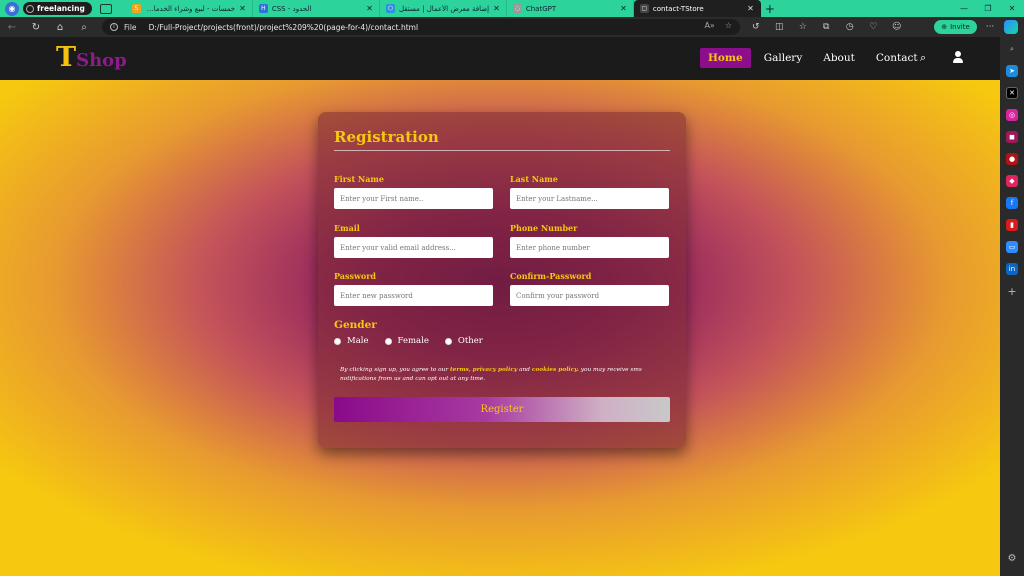  What do you see at coordinates (502, 409) in the screenshot?
I see `register-button: Register` at bounding box center [502, 409].